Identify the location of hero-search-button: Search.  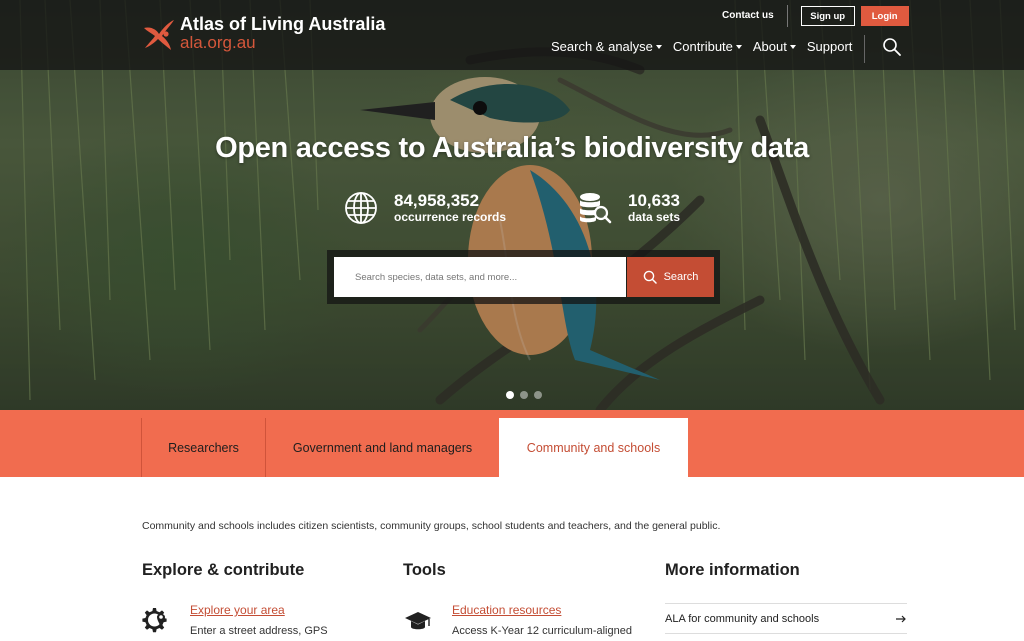
(670, 277).